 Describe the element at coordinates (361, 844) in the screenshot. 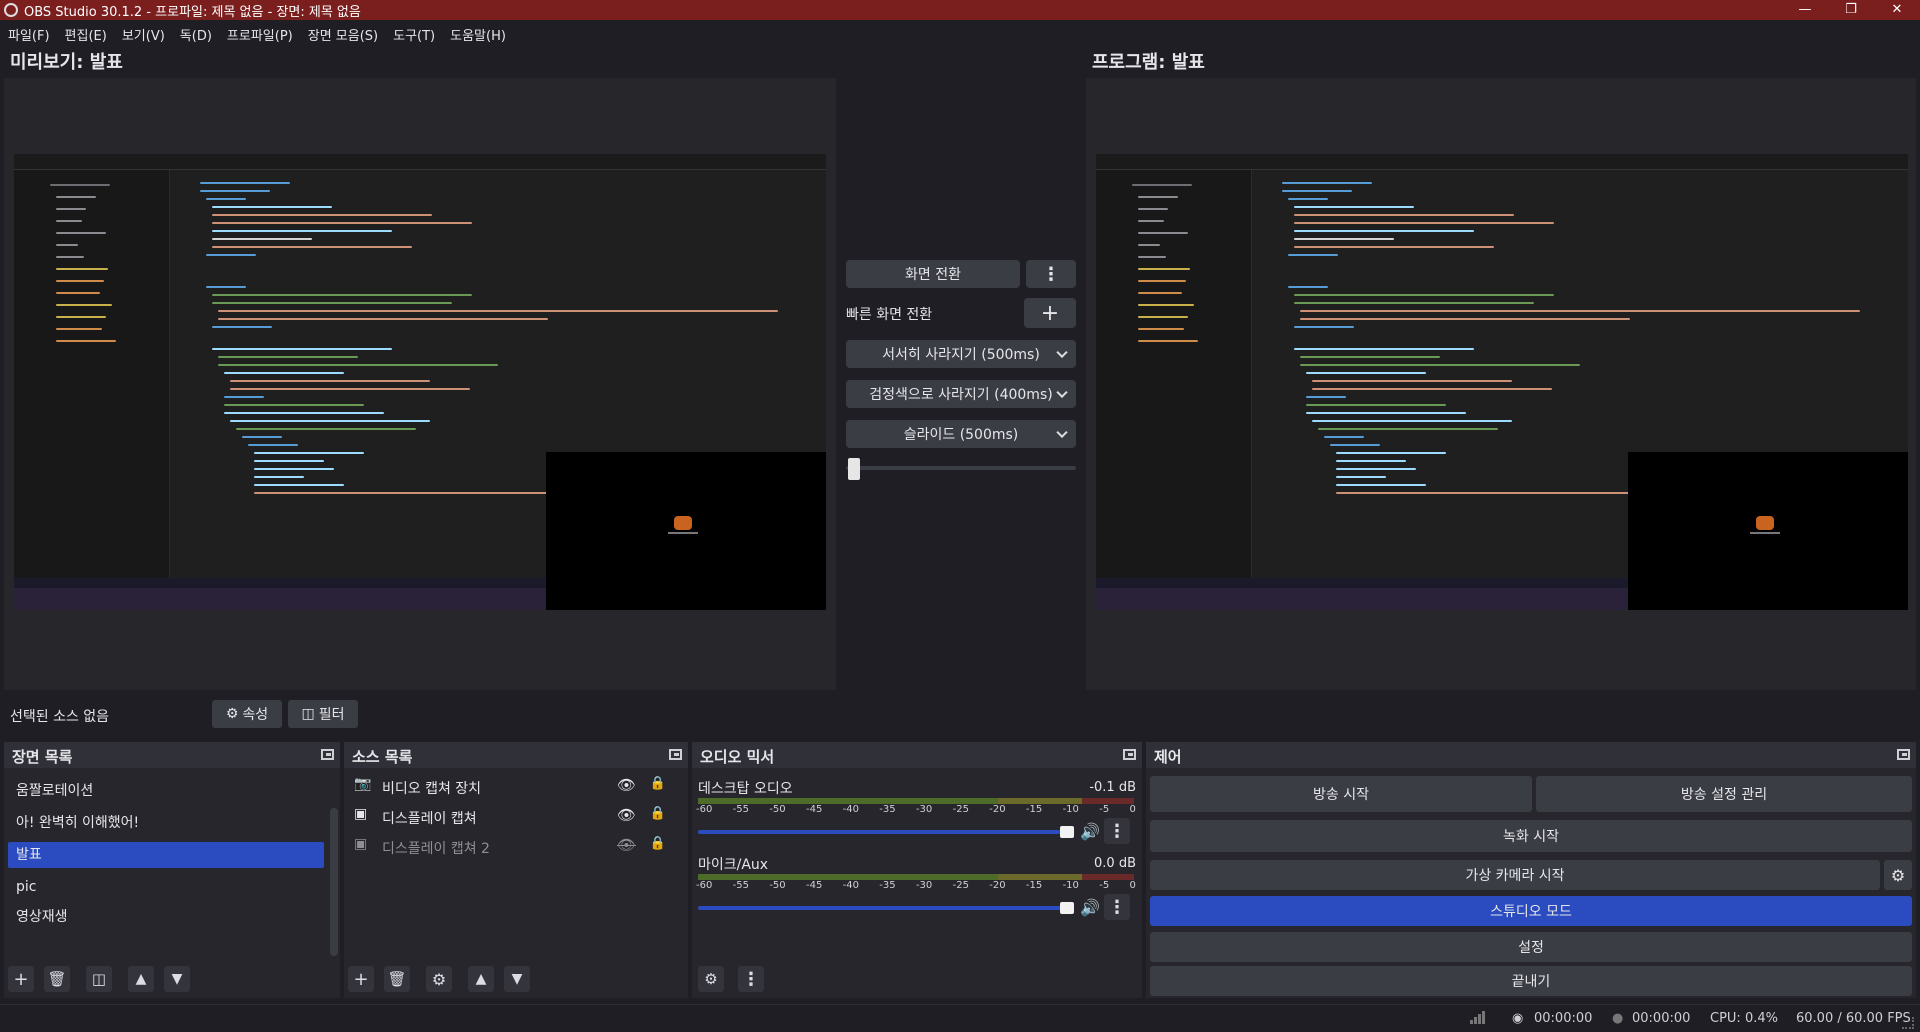

I see `monitor-icon: ▣` at that location.